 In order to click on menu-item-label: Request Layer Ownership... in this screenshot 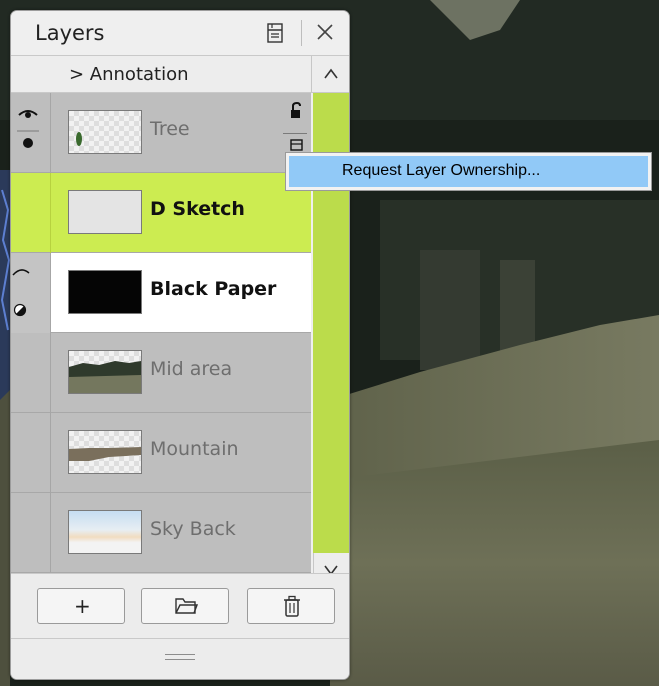, I will do `click(441, 170)`.